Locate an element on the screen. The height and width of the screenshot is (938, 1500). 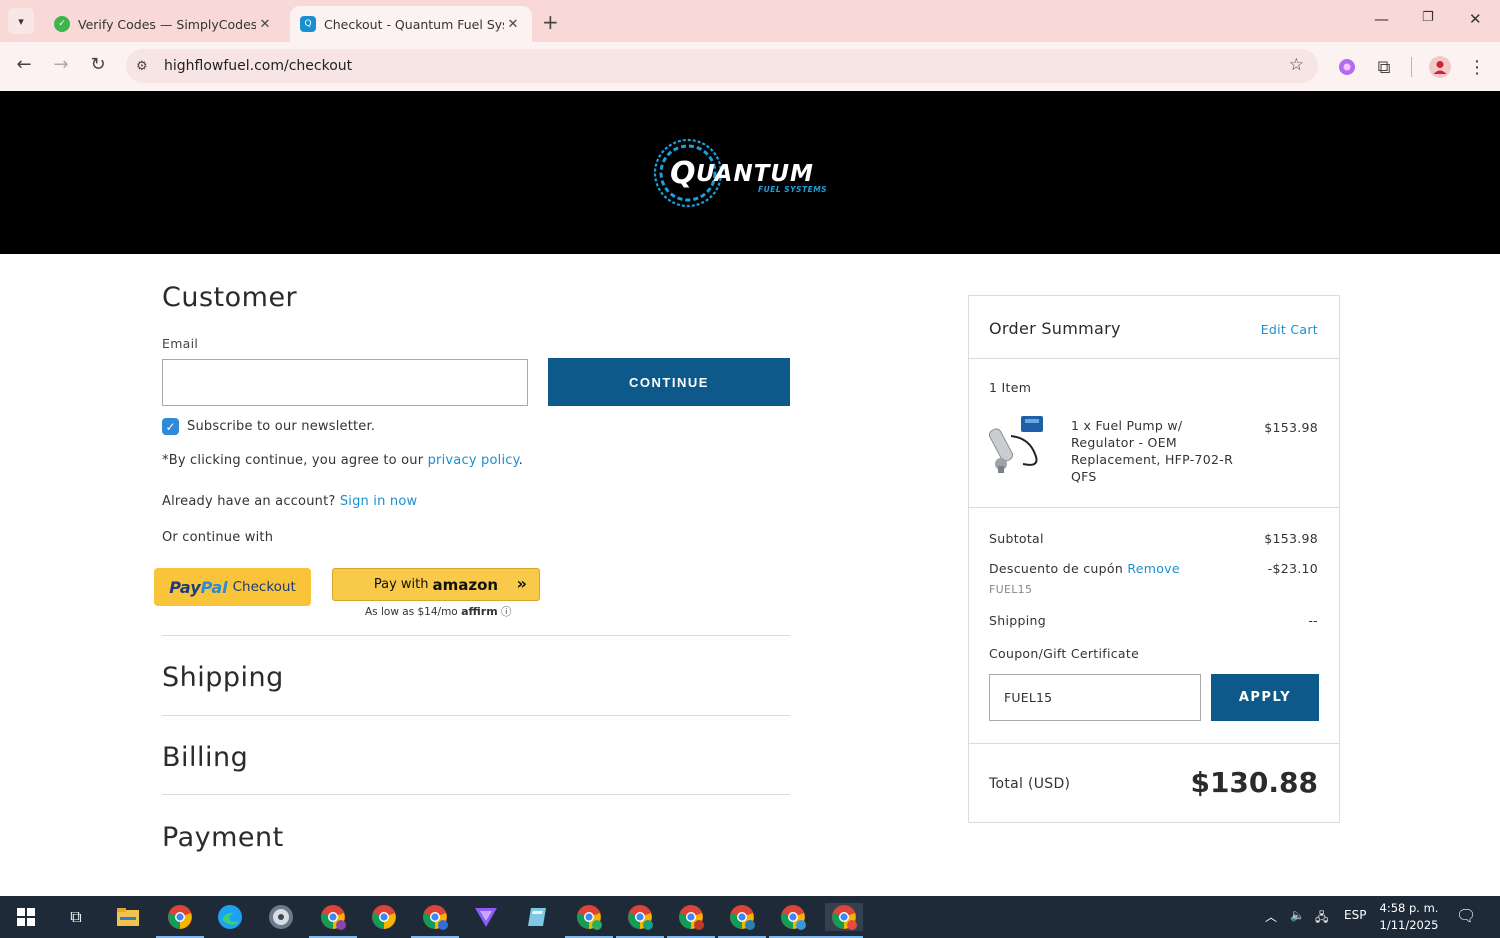
task-view-icon: ⧉ is located at coordinates (76, 917).